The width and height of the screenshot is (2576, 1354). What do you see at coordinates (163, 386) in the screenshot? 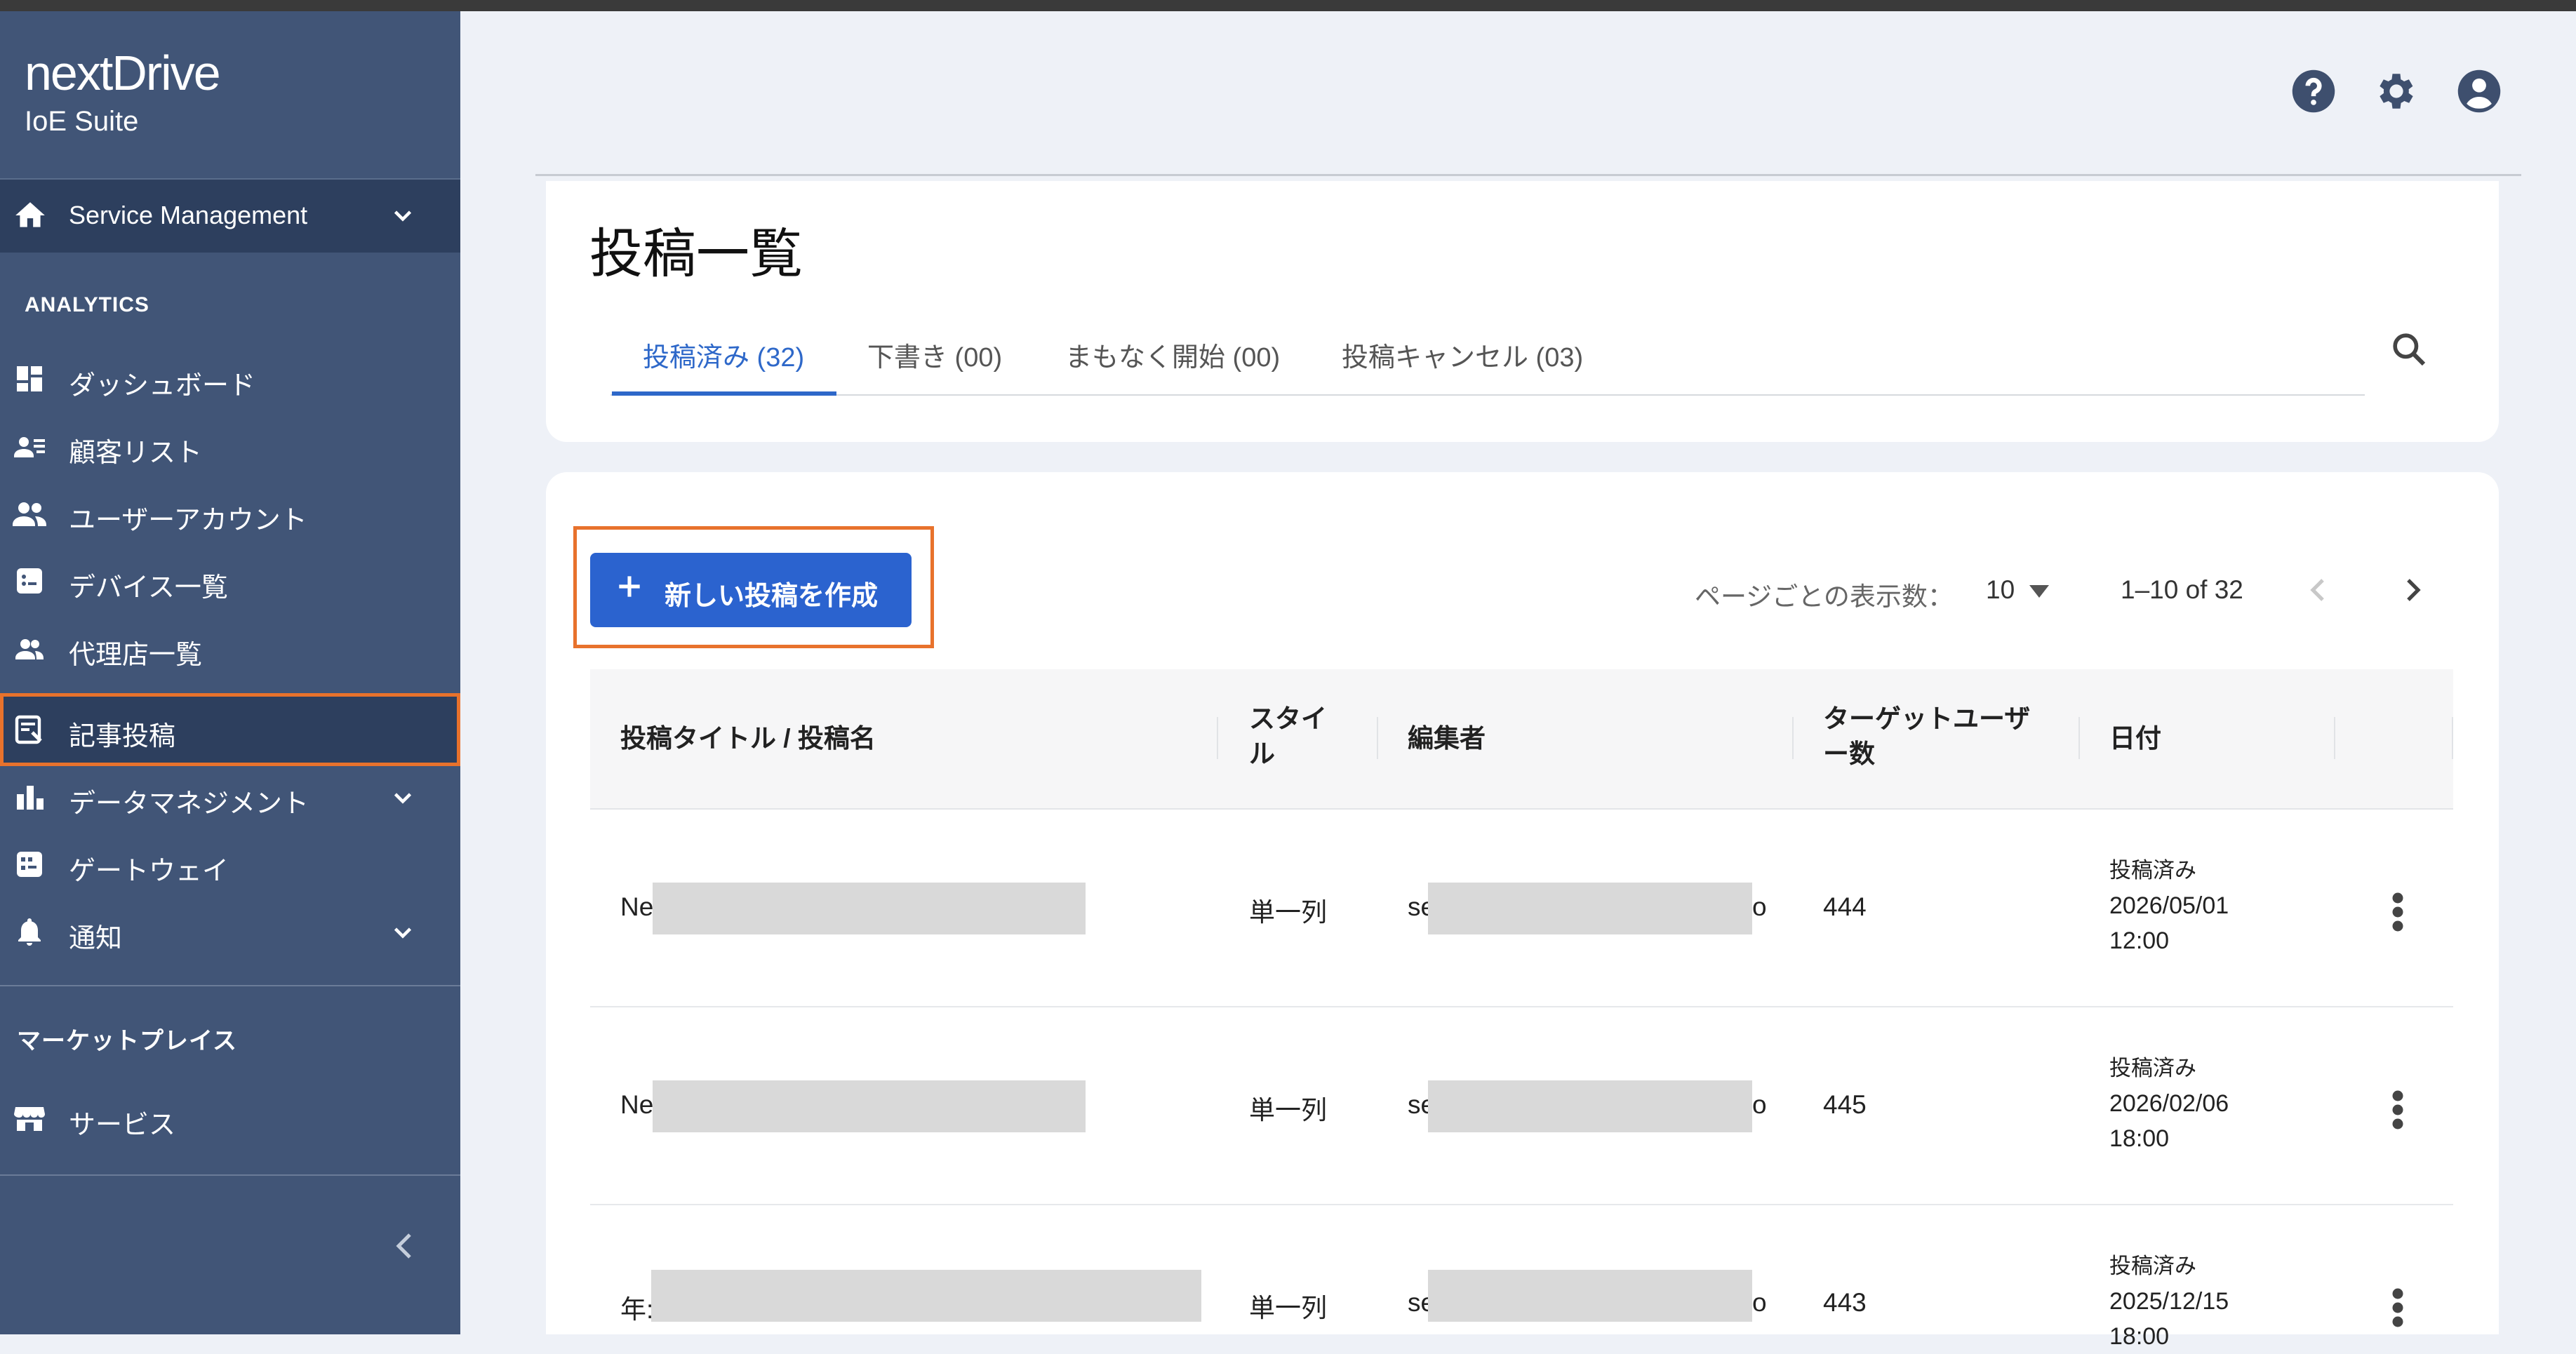
I see `sidebar-item-label: ダッシュボード` at bounding box center [163, 386].